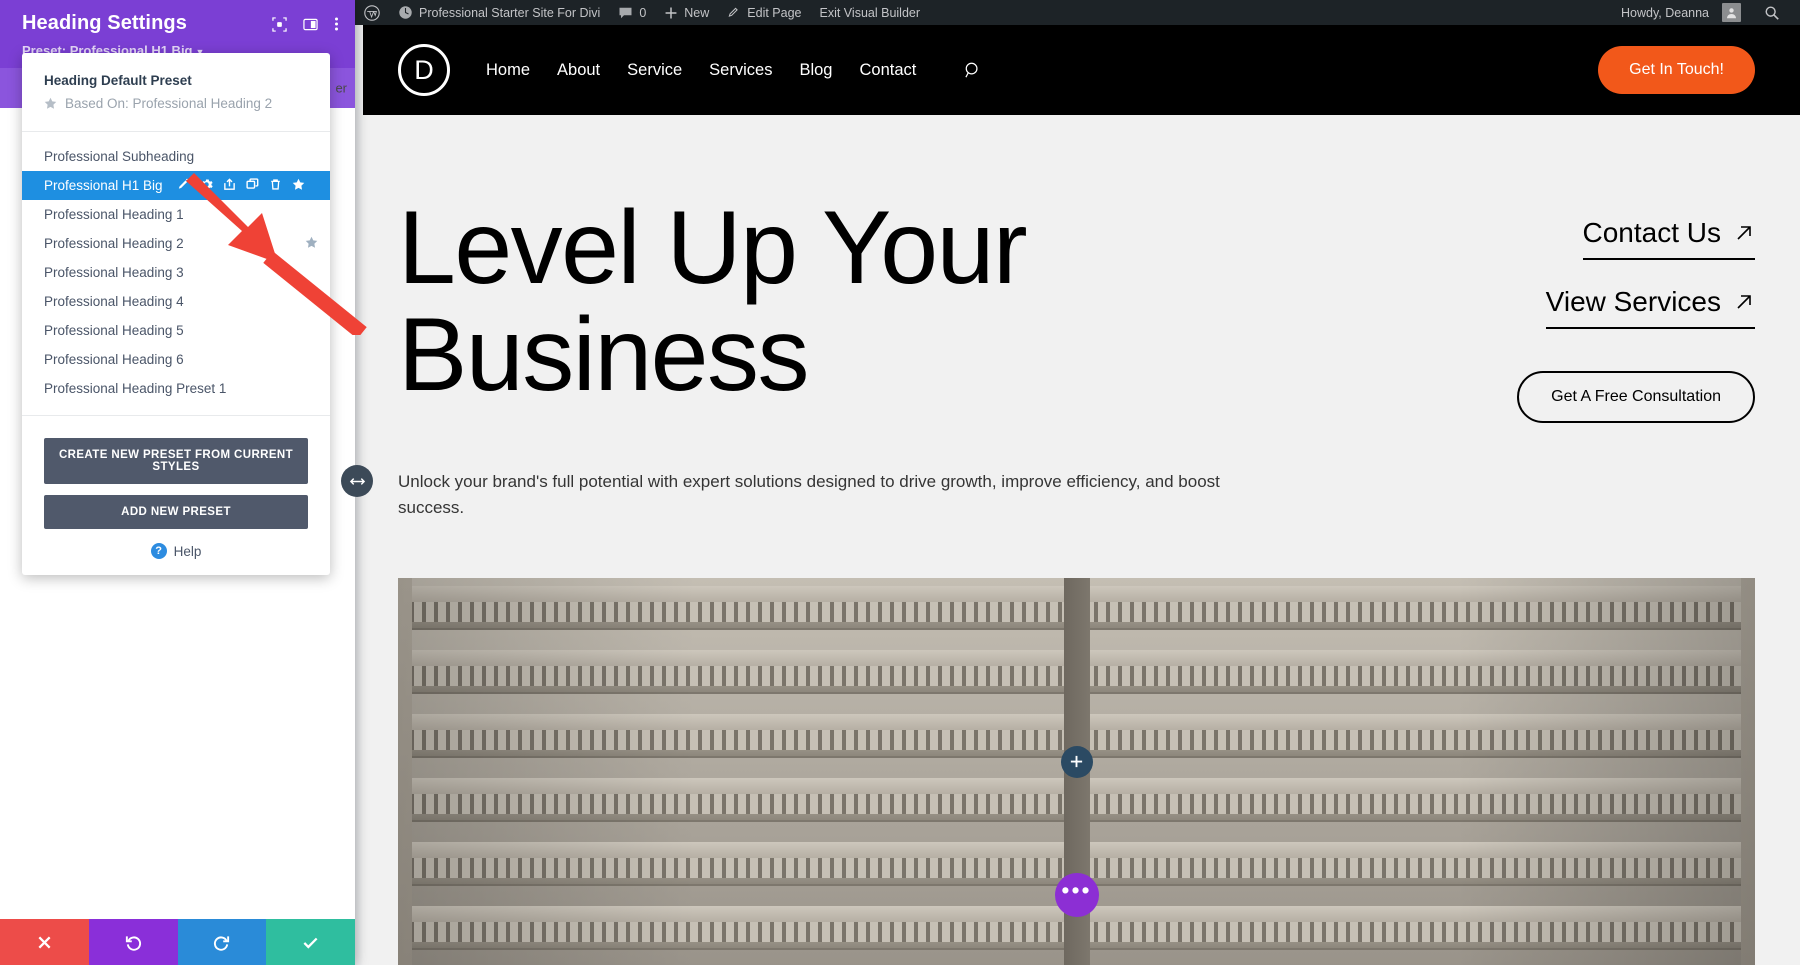  What do you see at coordinates (114, 330) in the screenshot?
I see `preset-item-label: Professional Heading 5` at bounding box center [114, 330].